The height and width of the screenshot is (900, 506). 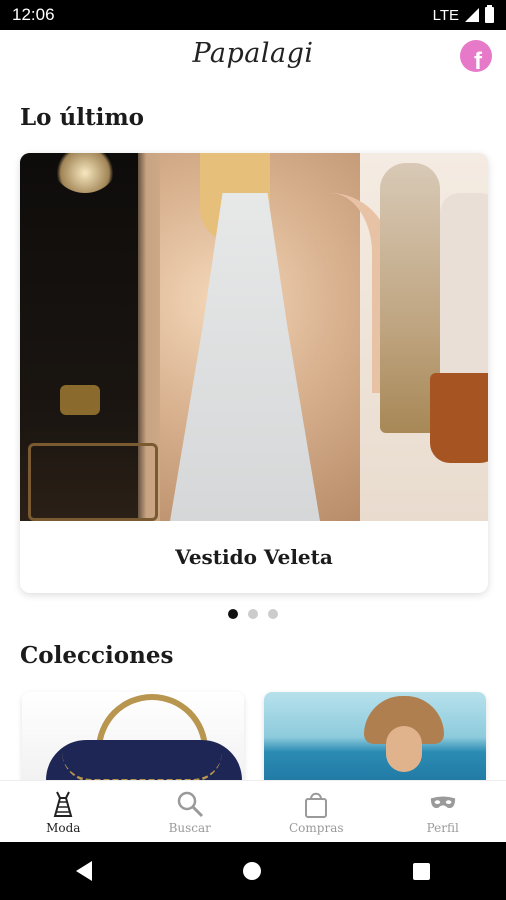 I want to click on status-time: 12:06, so click(x=33, y=14).